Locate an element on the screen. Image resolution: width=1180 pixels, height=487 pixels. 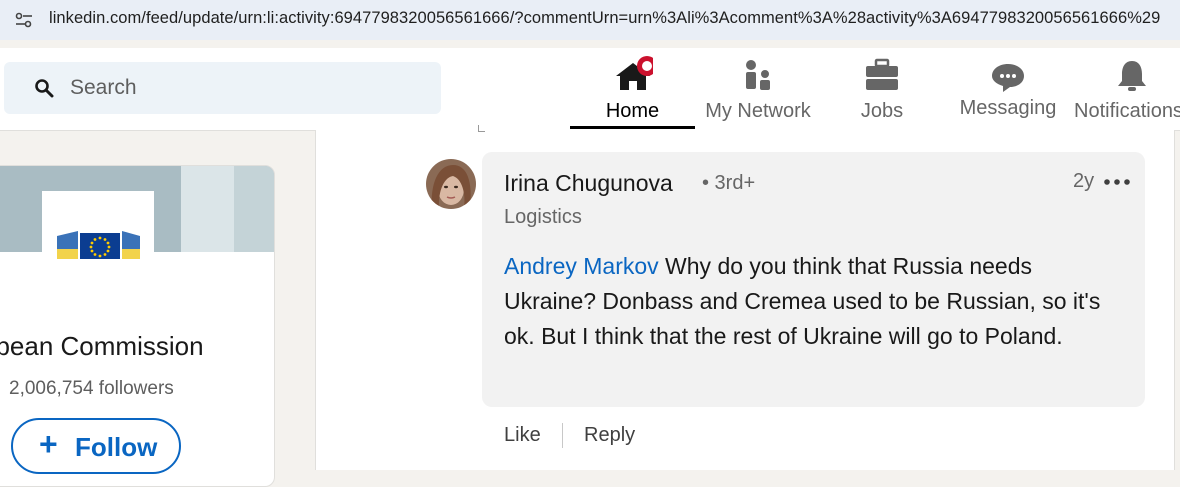
nav-my-network-label: My Network is located at coordinates (758, 111).